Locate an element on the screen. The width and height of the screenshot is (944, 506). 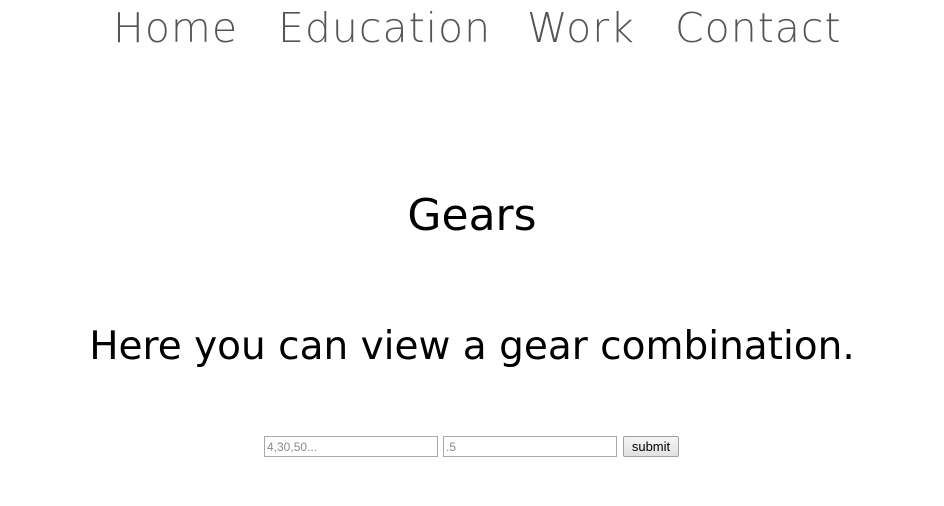
top-navigation: Home Education Work Contact is located at coordinates (472, 28).